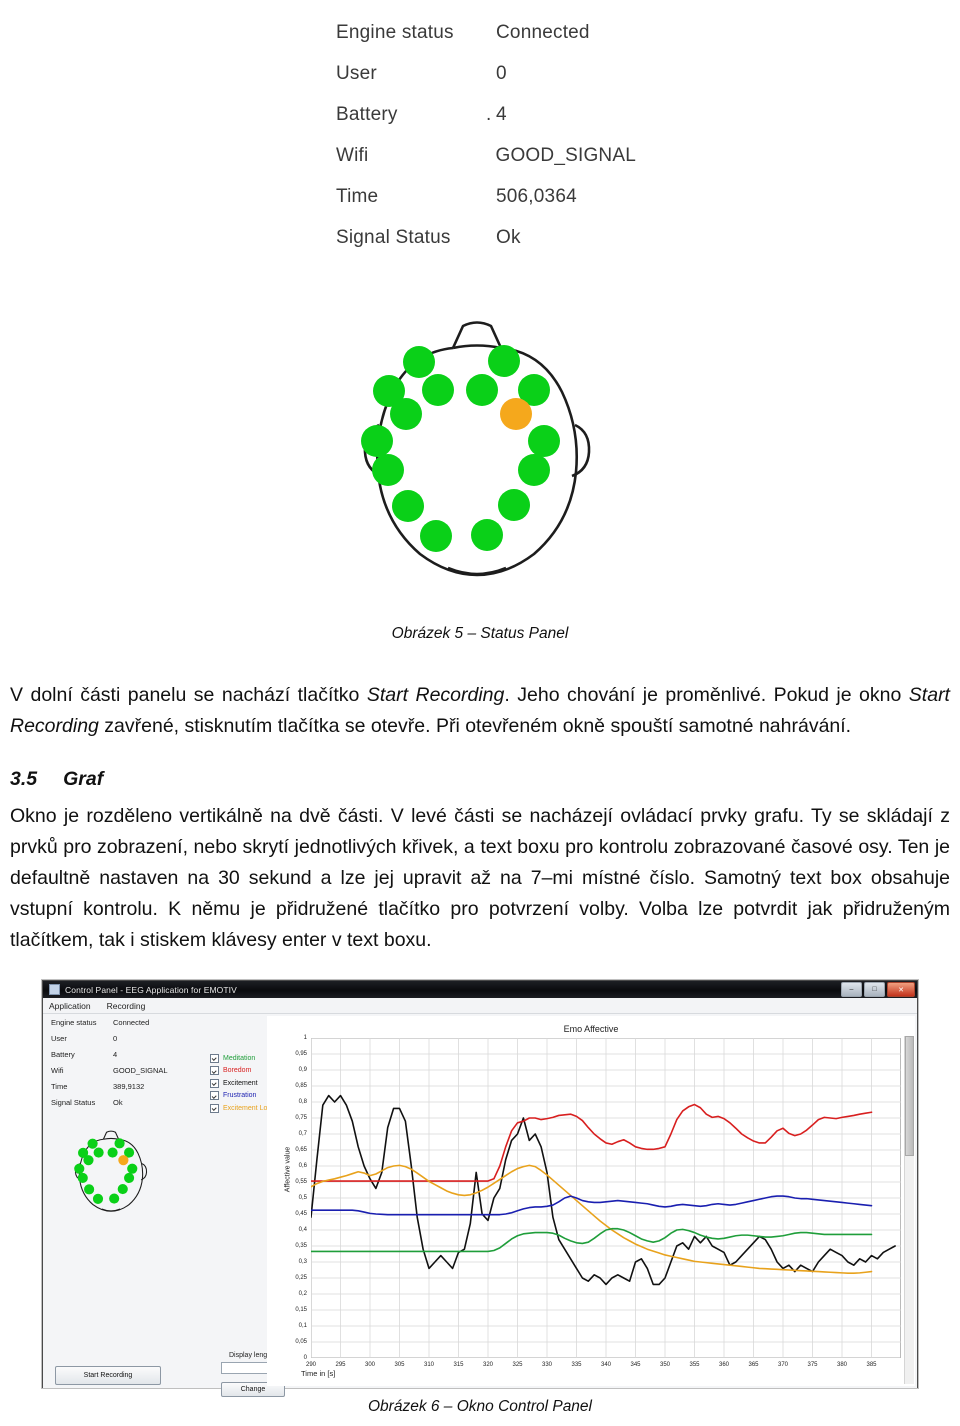 The width and height of the screenshot is (960, 1426). What do you see at coordinates (340, 1365) in the screenshot?
I see `x-tick-label: 295` at bounding box center [340, 1365].